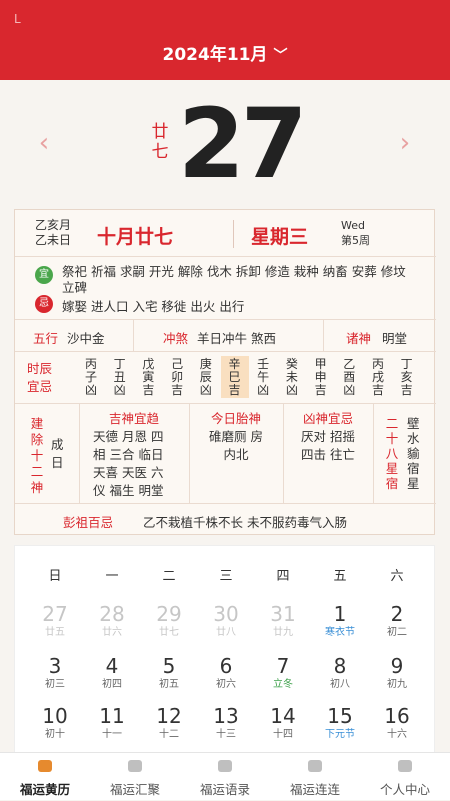 The height and width of the screenshot is (801, 450). I want to click on calendar-day: 12 十二, so click(169, 723).